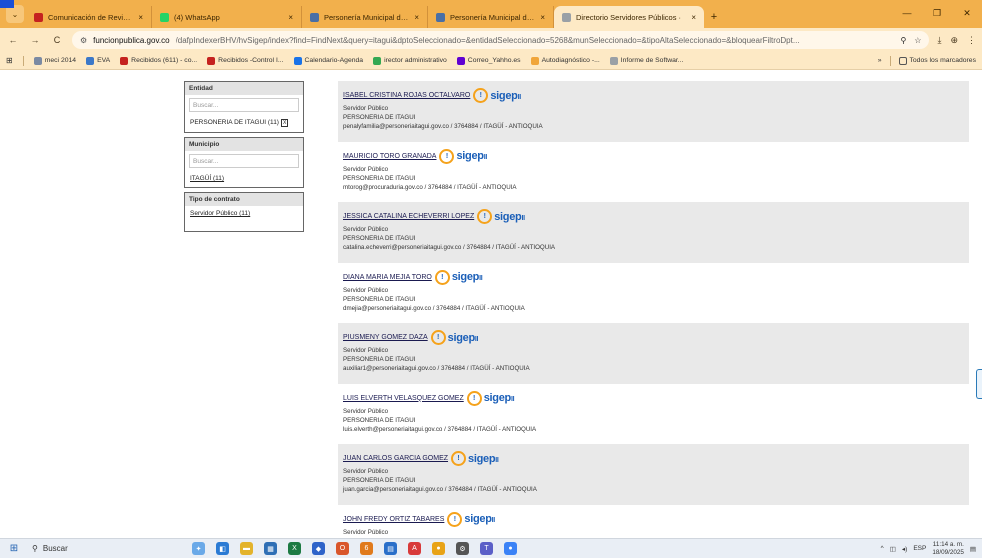 This screenshot has height=558, width=982. What do you see at coordinates (904, 549) in the screenshot?
I see `volume-icon: ◂)` at bounding box center [904, 549].